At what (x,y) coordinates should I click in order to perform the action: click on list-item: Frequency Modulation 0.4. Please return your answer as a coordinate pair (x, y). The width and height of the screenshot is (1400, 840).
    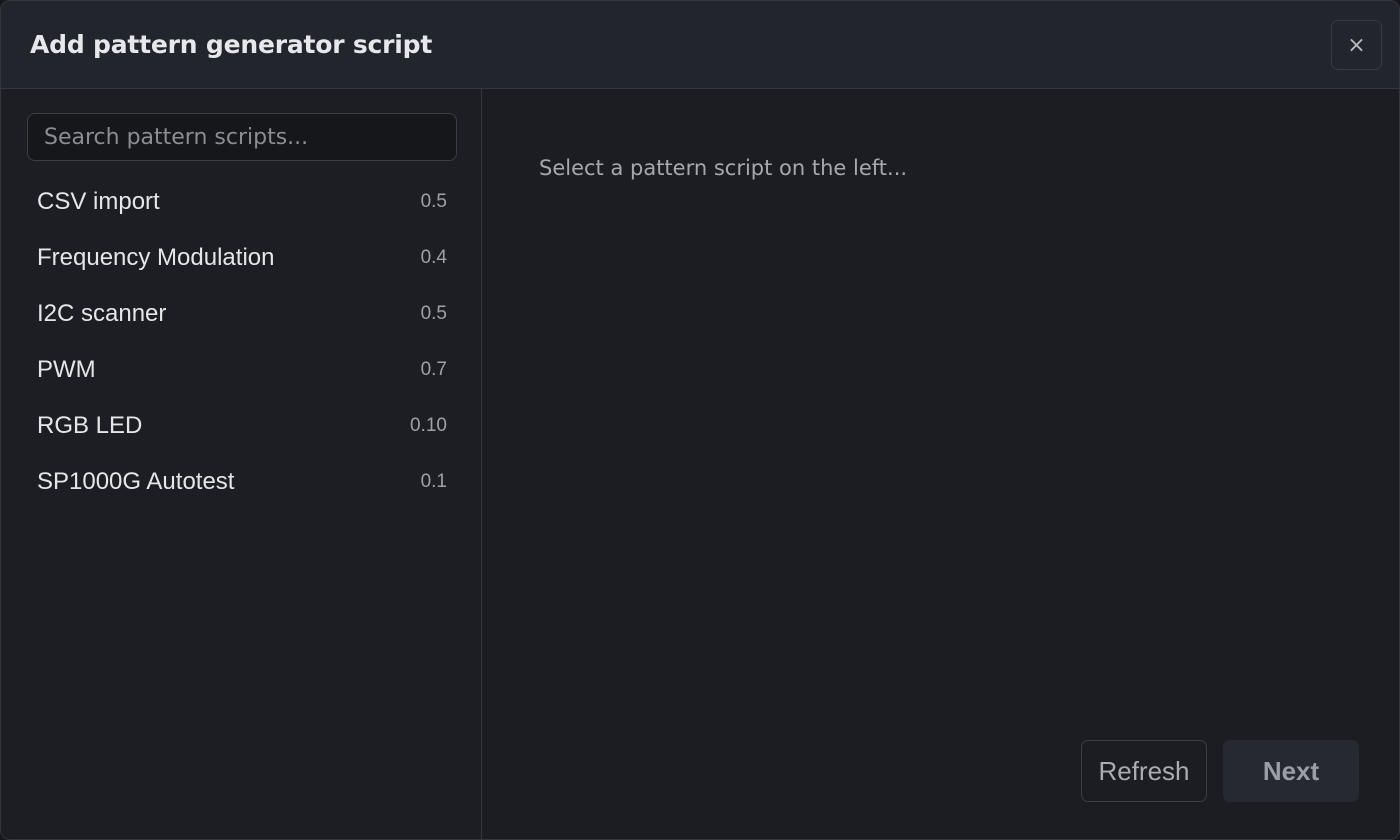
    Looking at the image, I should click on (241, 258).